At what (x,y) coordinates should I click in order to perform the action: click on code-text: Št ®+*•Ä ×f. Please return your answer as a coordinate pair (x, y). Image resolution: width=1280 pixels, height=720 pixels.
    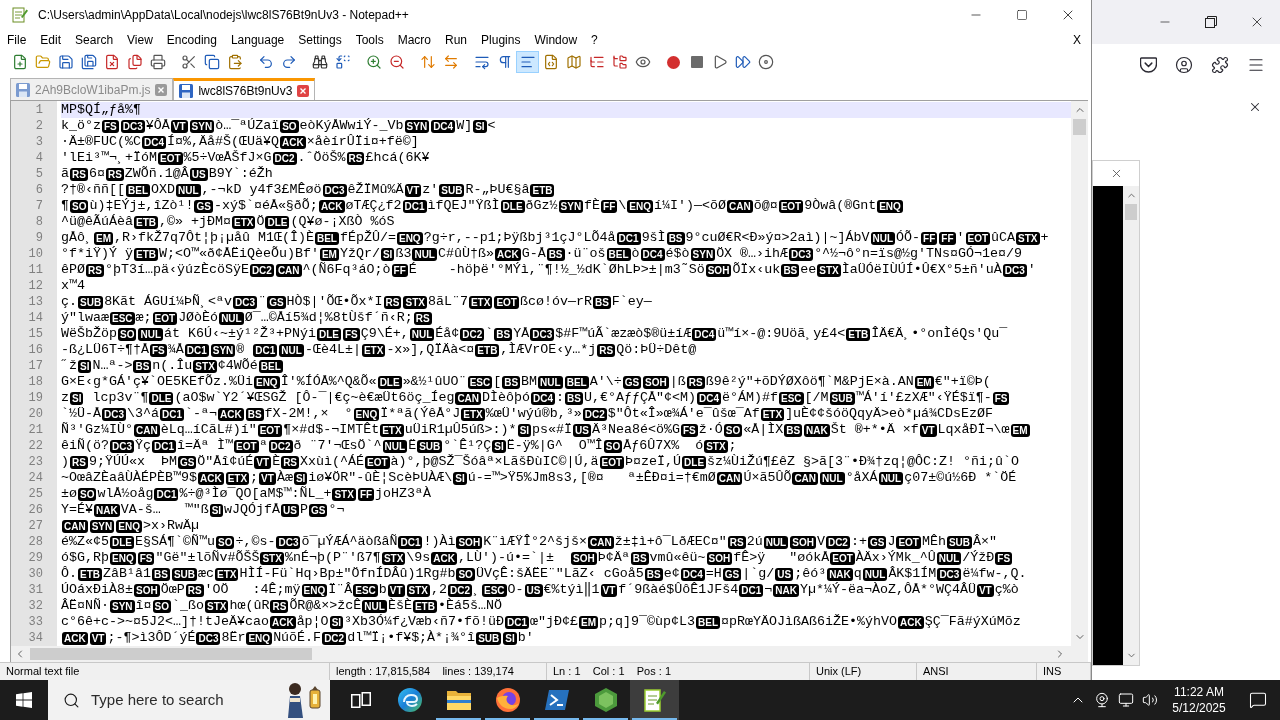
    Looking at the image, I should click on (874, 430).